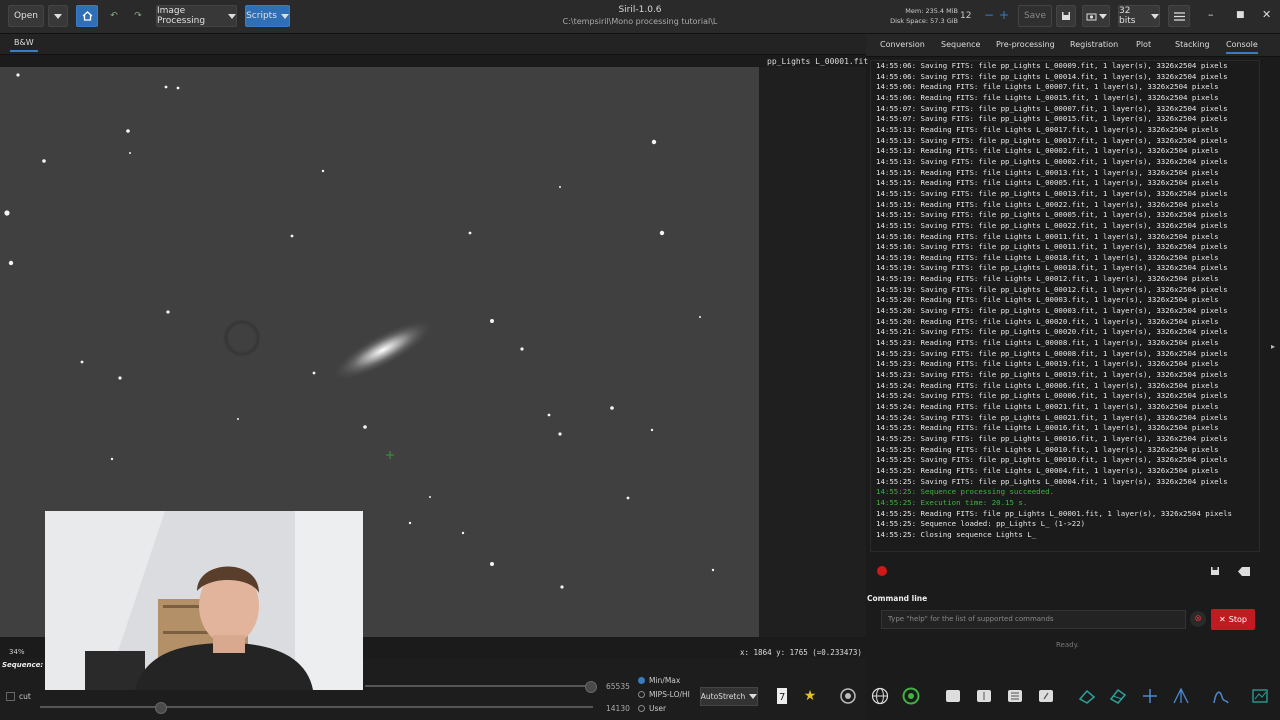  I want to click on tab-plot: Plot, so click(1143, 44).